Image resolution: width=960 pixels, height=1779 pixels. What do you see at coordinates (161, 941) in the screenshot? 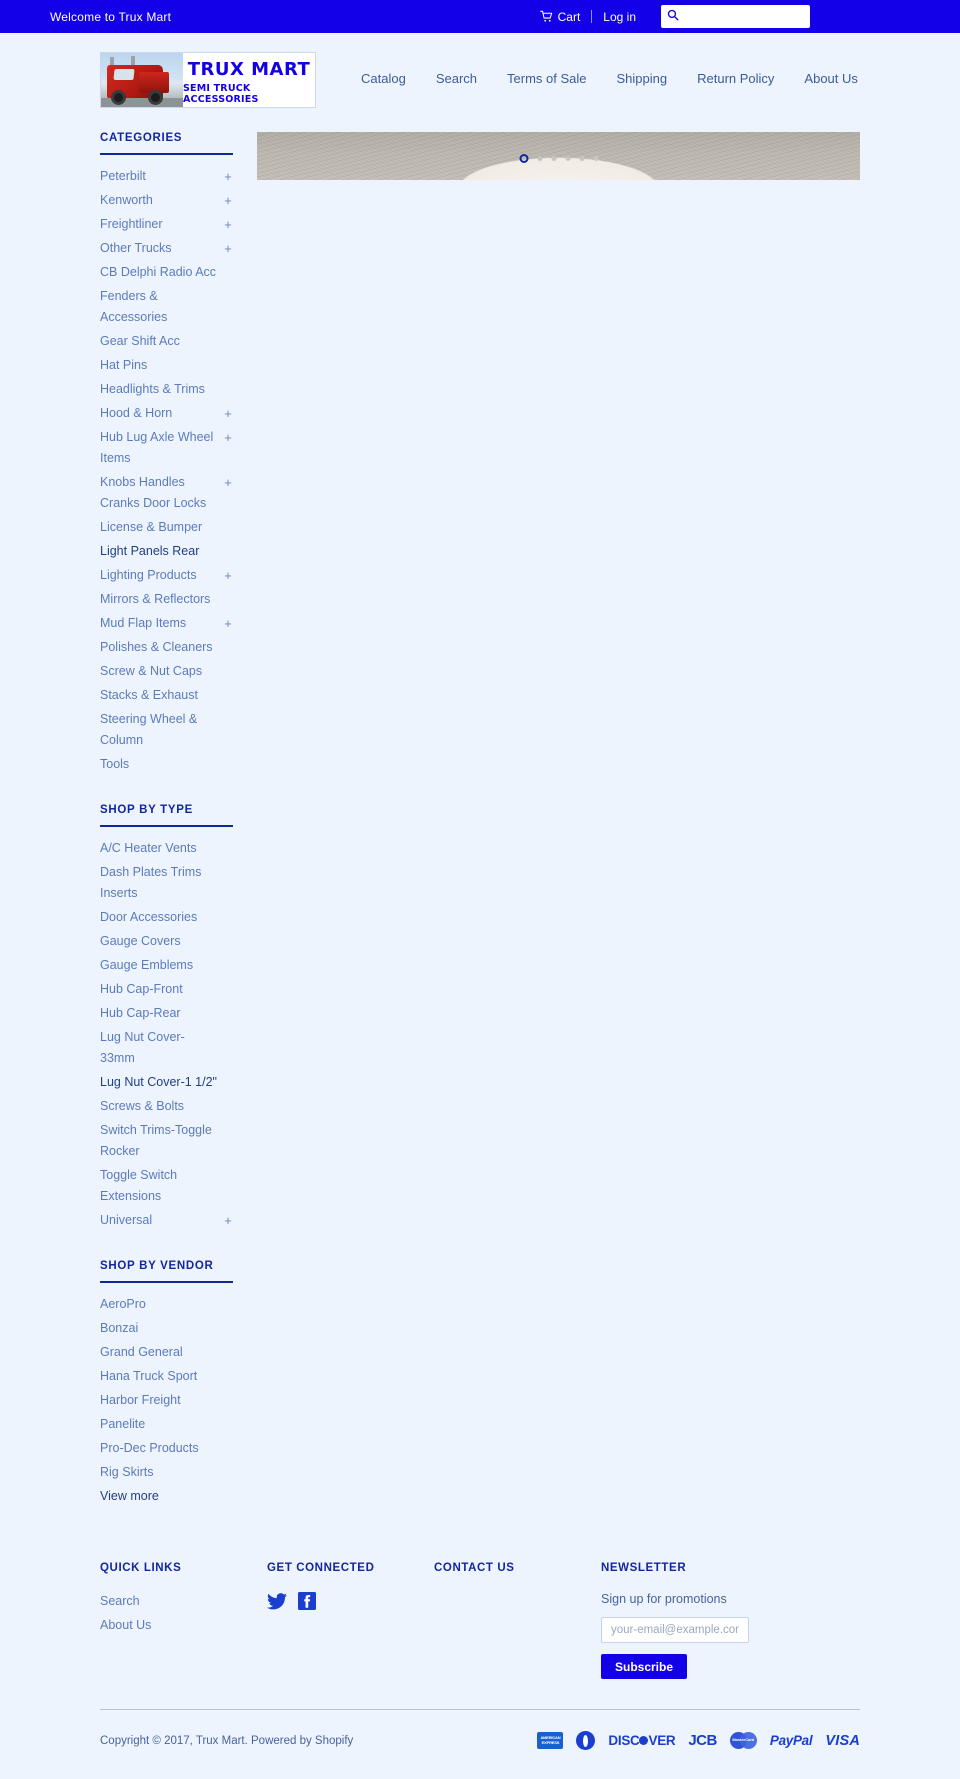
I see `sidebar-link: Gauge Covers` at bounding box center [161, 941].